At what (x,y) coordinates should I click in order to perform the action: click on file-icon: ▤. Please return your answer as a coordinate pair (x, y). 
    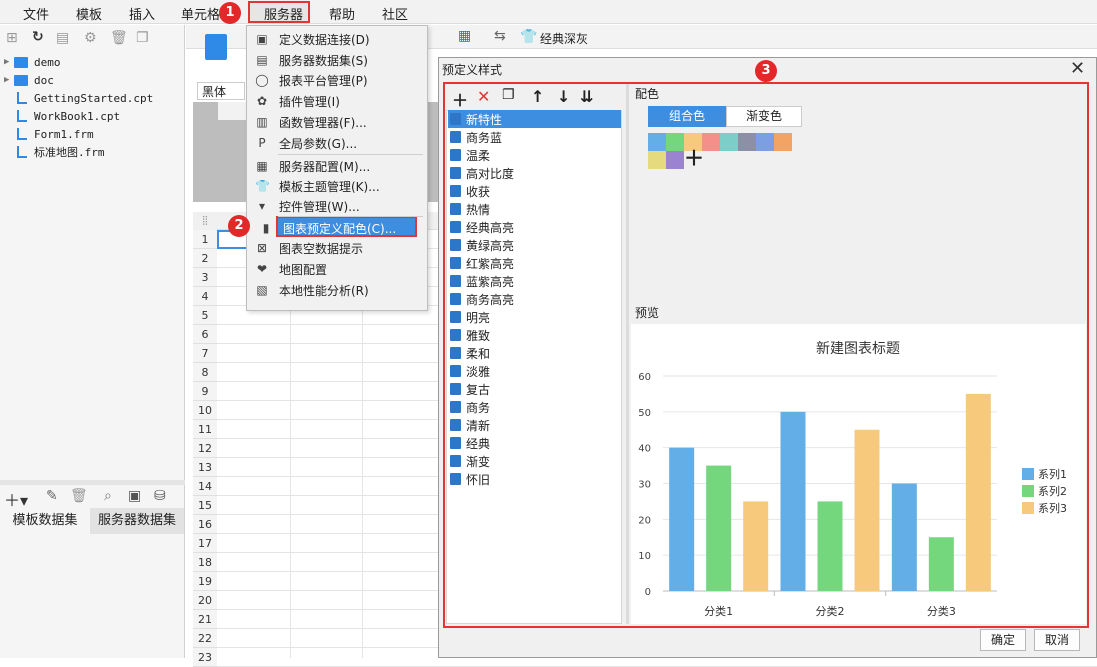
    Looking at the image, I should click on (62, 38).